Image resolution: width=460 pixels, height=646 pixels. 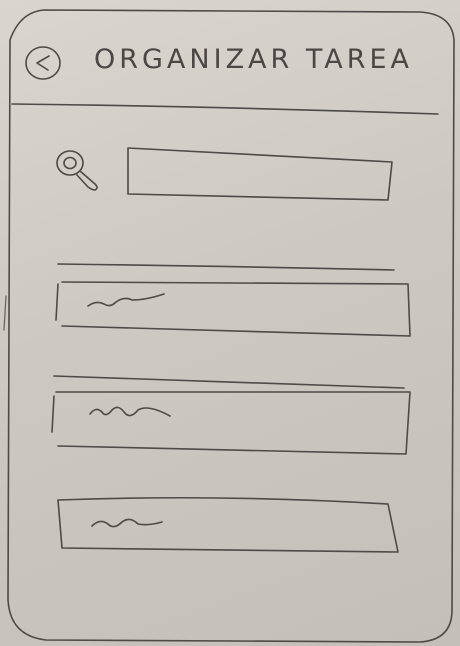 I want to click on item-3-scribble-icon, so click(x=127, y=523).